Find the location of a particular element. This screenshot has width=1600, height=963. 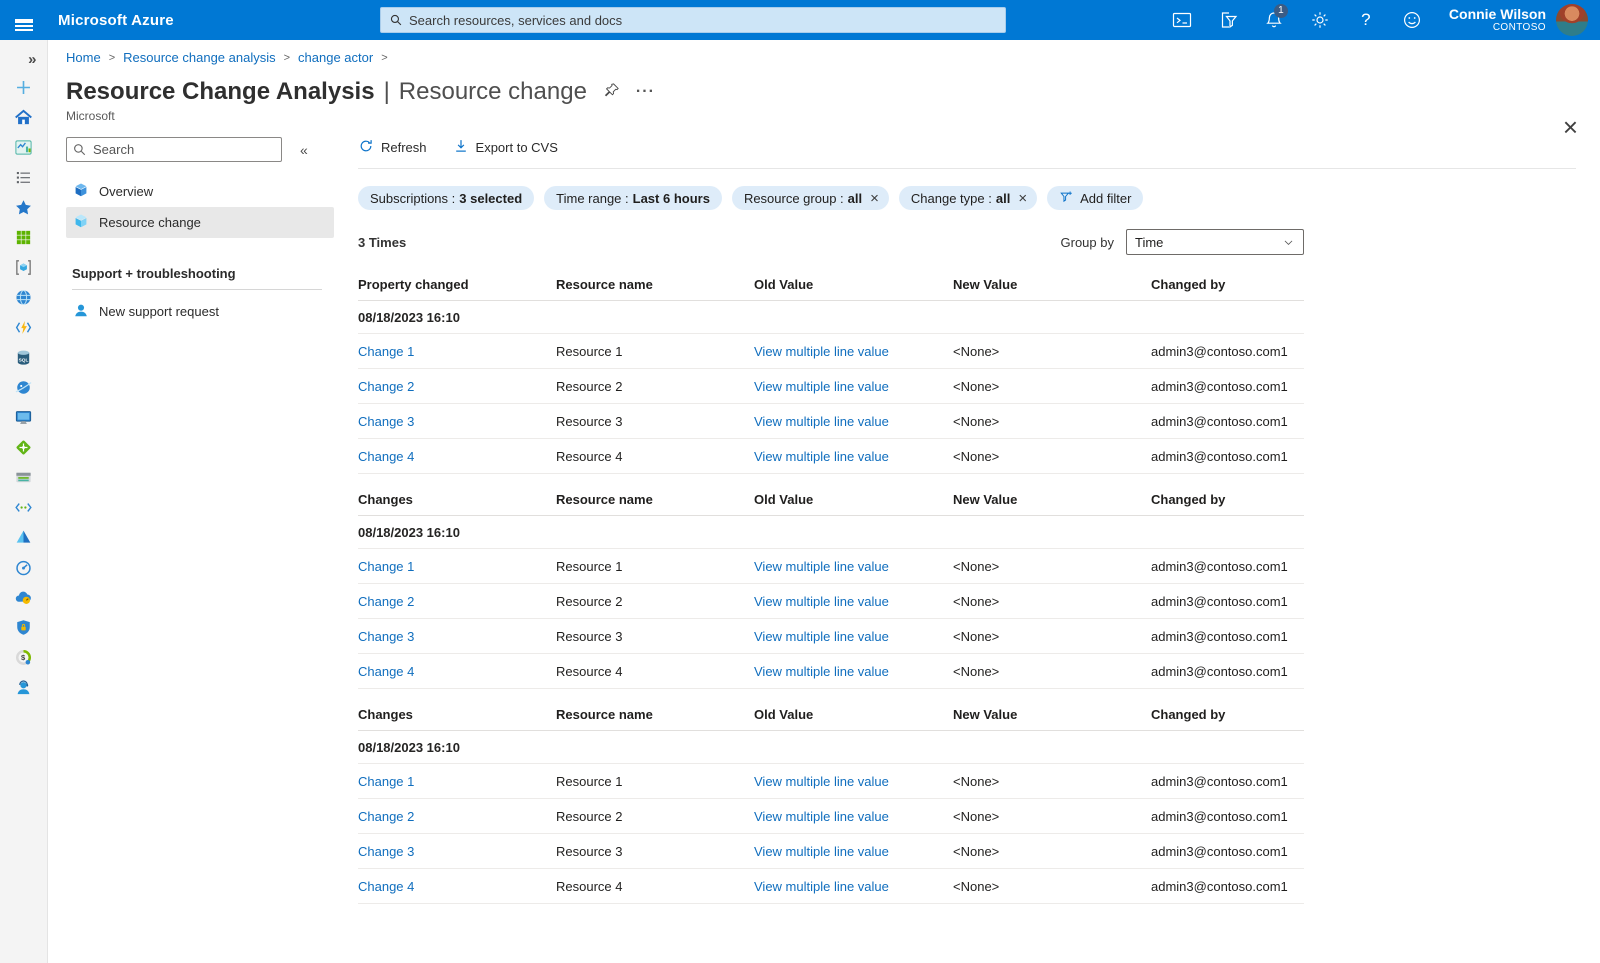

breadcrumb-link: change actor is located at coordinates (335, 57).